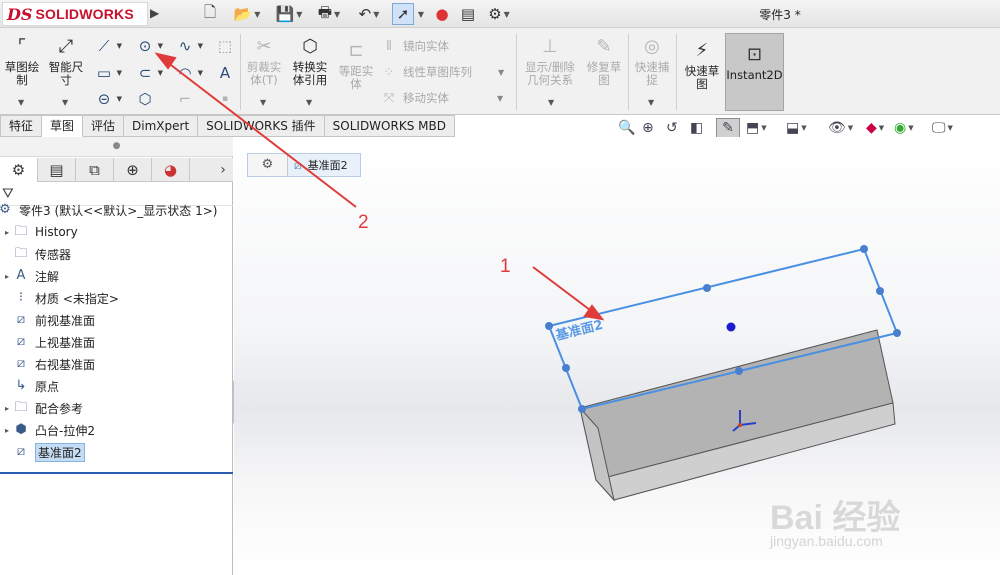 The width and height of the screenshot is (1000, 575). I want to click on plane-center-point, so click(731, 327).